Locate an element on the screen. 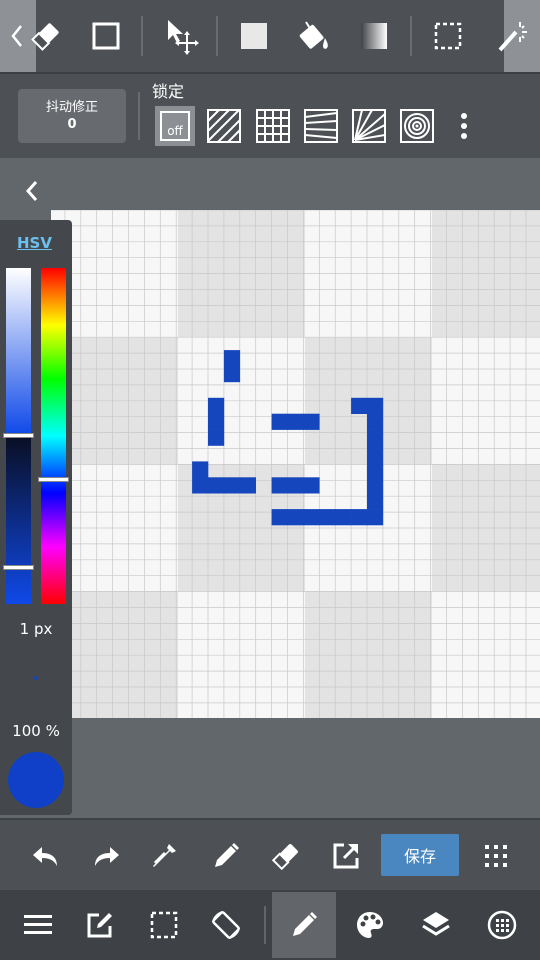  hue-slider is located at coordinates (53, 436).